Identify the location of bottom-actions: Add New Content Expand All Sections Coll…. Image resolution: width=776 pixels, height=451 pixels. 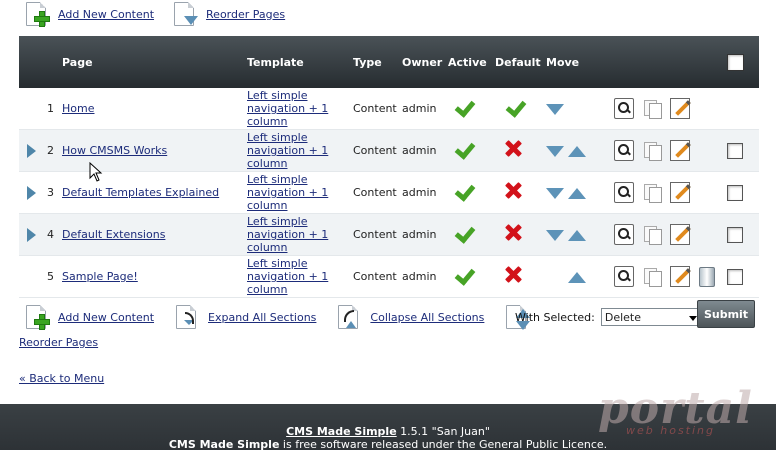
(289, 317).